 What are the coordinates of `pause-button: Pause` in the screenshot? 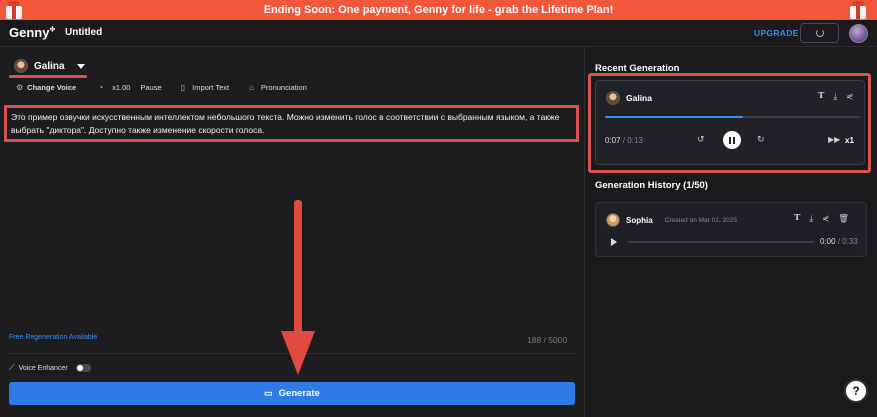 It's located at (150, 87).